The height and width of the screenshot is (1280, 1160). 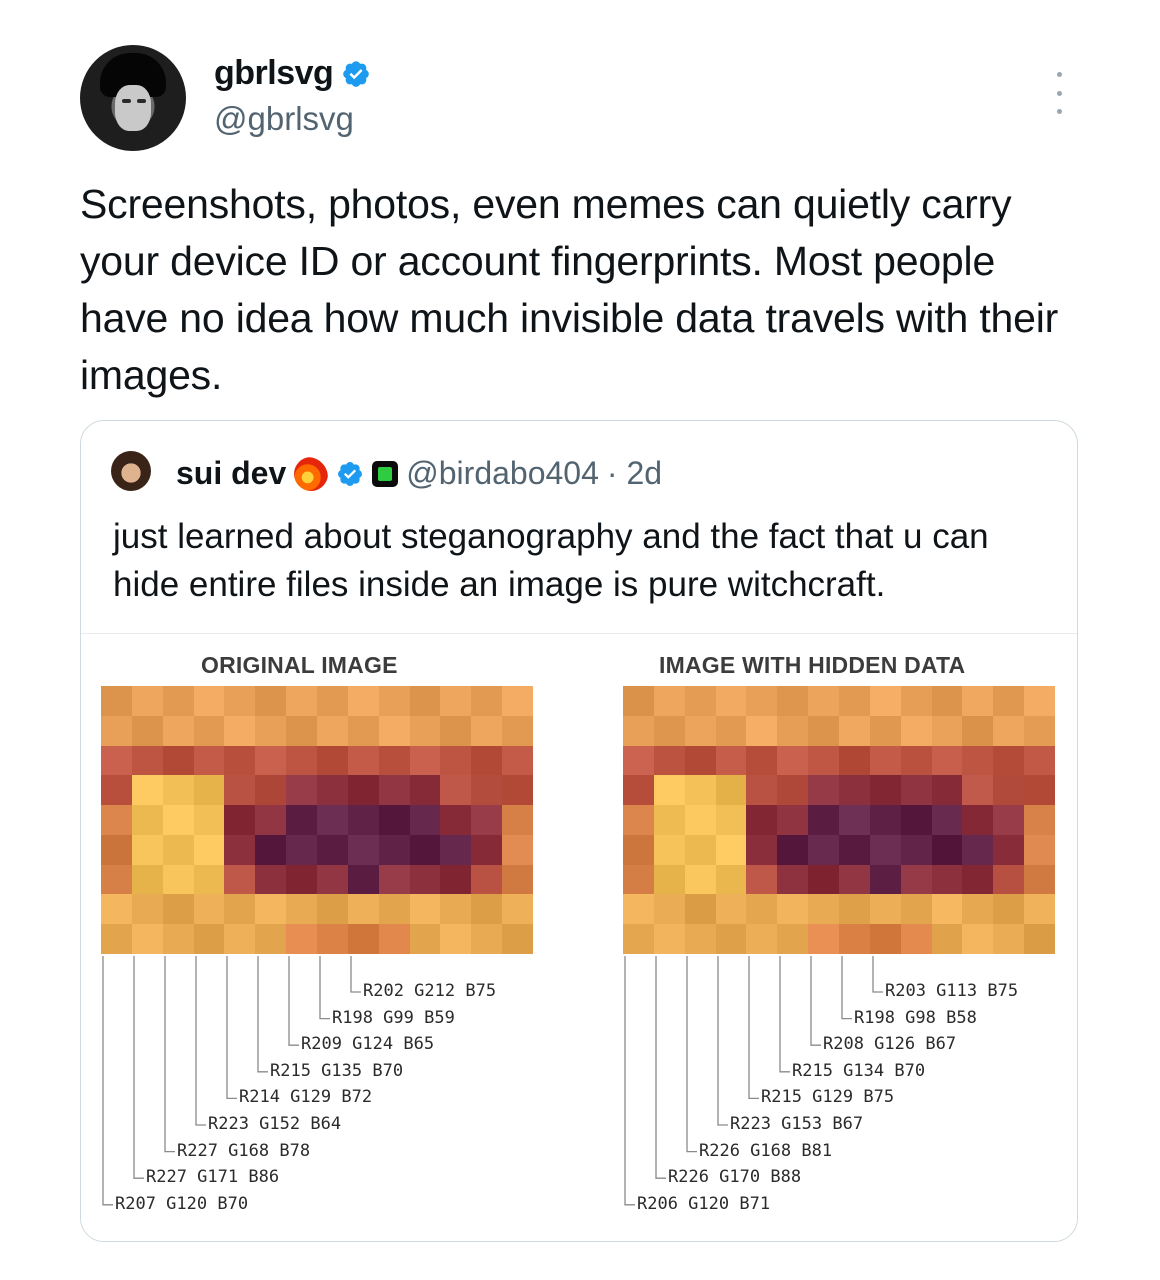 I want to click on quoted-author-name: sui dev, so click(x=231, y=473).